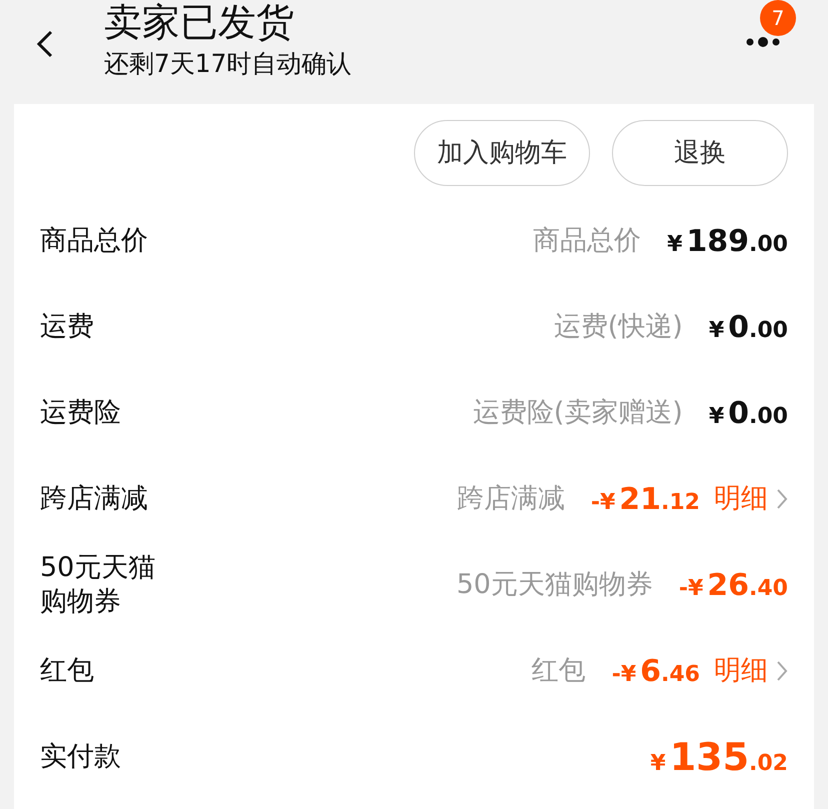 The width and height of the screenshot is (828, 809). What do you see at coordinates (733, 585) in the screenshot?
I see `price-text: -¥26.40` at bounding box center [733, 585].